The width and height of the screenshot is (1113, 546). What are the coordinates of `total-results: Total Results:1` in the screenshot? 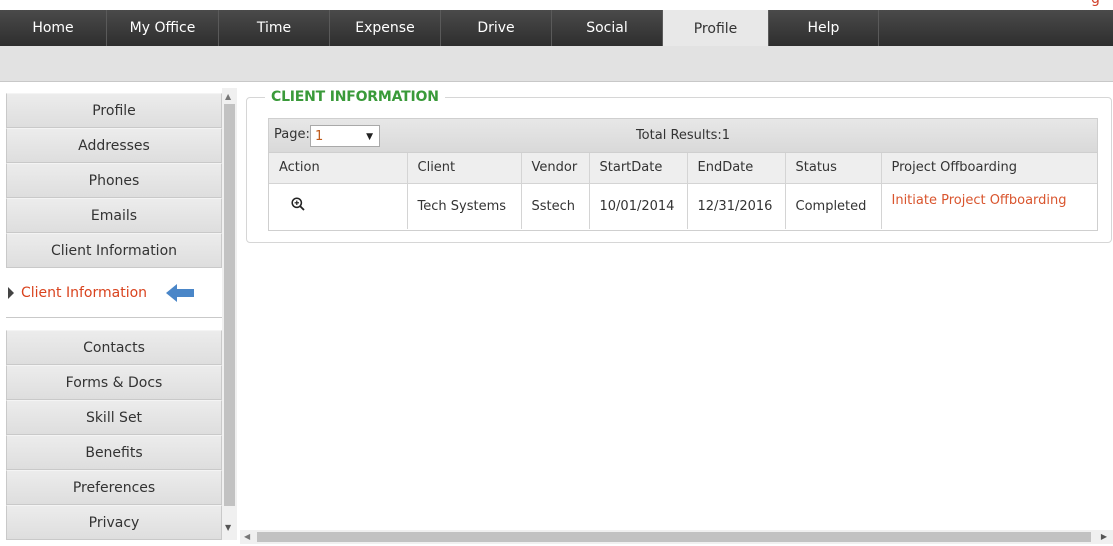 It's located at (683, 135).